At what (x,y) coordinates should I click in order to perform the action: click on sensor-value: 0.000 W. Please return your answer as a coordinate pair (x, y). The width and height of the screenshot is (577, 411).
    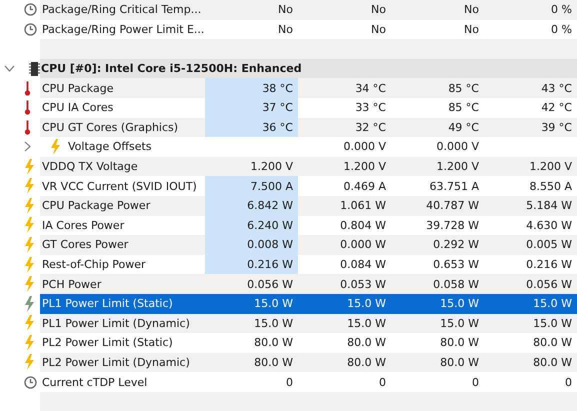
    Looking at the image, I should click on (363, 245).